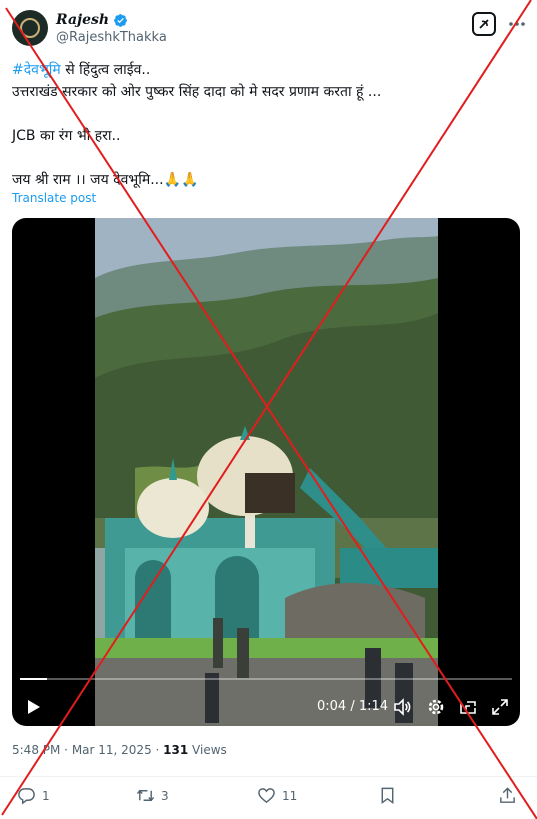 The height and width of the screenshot is (819, 537). Describe the element at coordinates (500, 707) in the screenshot. I see `fullscreen-icon` at that location.